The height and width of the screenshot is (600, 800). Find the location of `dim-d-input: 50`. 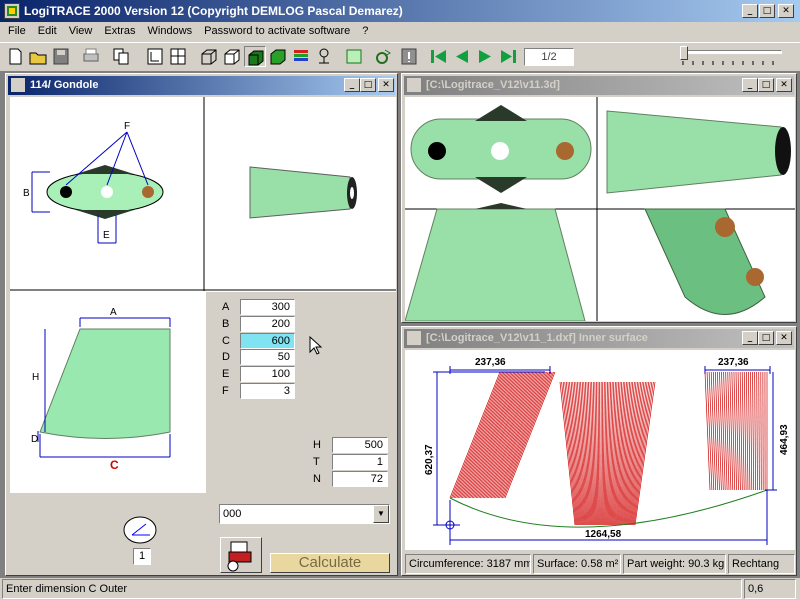

dim-d-input: 50 is located at coordinates (267, 357).